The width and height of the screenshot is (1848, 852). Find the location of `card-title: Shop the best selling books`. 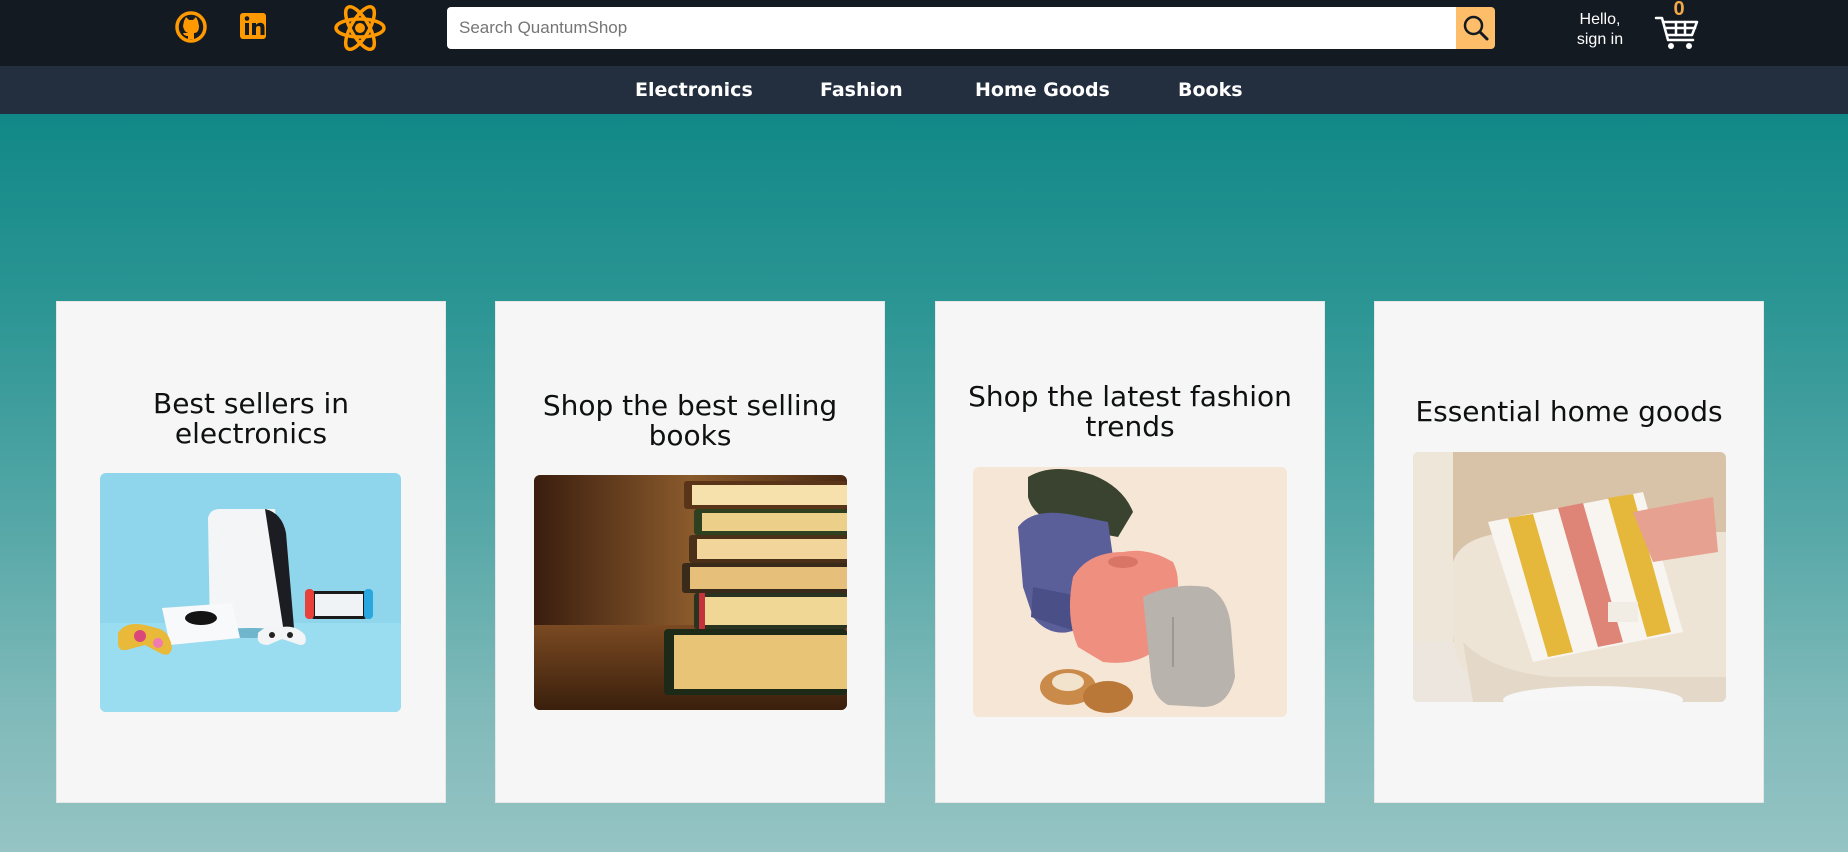

card-title: Shop the best selling books is located at coordinates (690, 420).